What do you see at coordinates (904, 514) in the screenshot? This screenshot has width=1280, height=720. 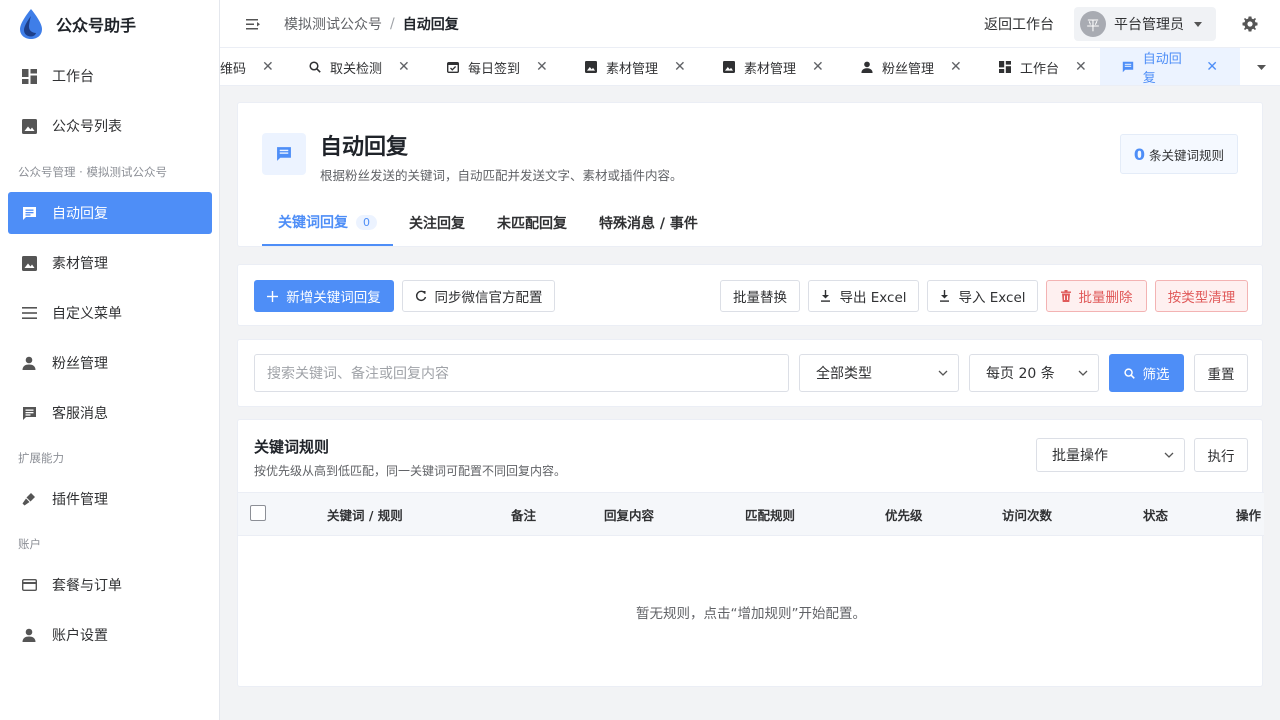 I see `column-header: 优先级` at bounding box center [904, 514].